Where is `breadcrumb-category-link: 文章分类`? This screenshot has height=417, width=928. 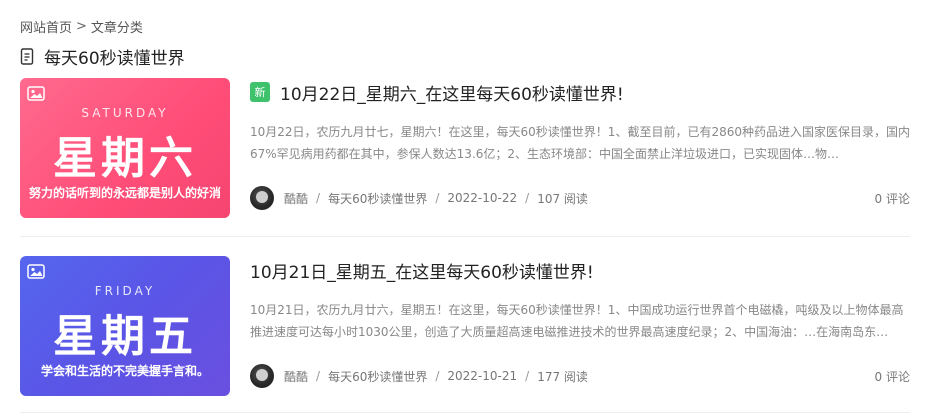
breadcrumb-category-link: 文章分类 is located at coordinates (117, 26).